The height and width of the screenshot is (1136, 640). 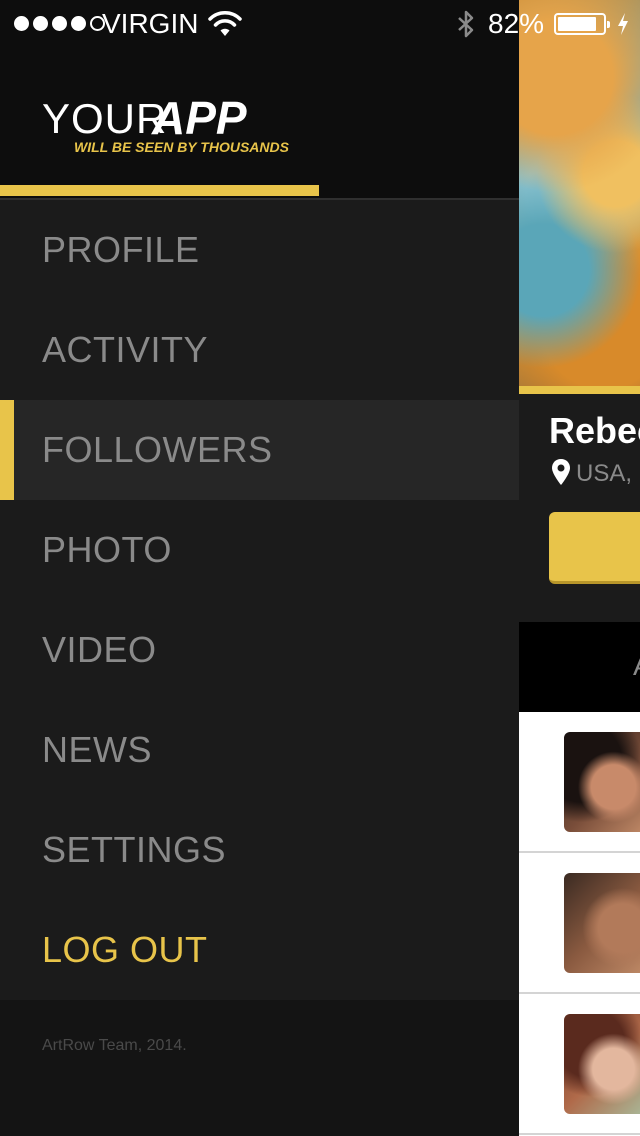 I want to click on cover-photo, so click(x=579, y=193).